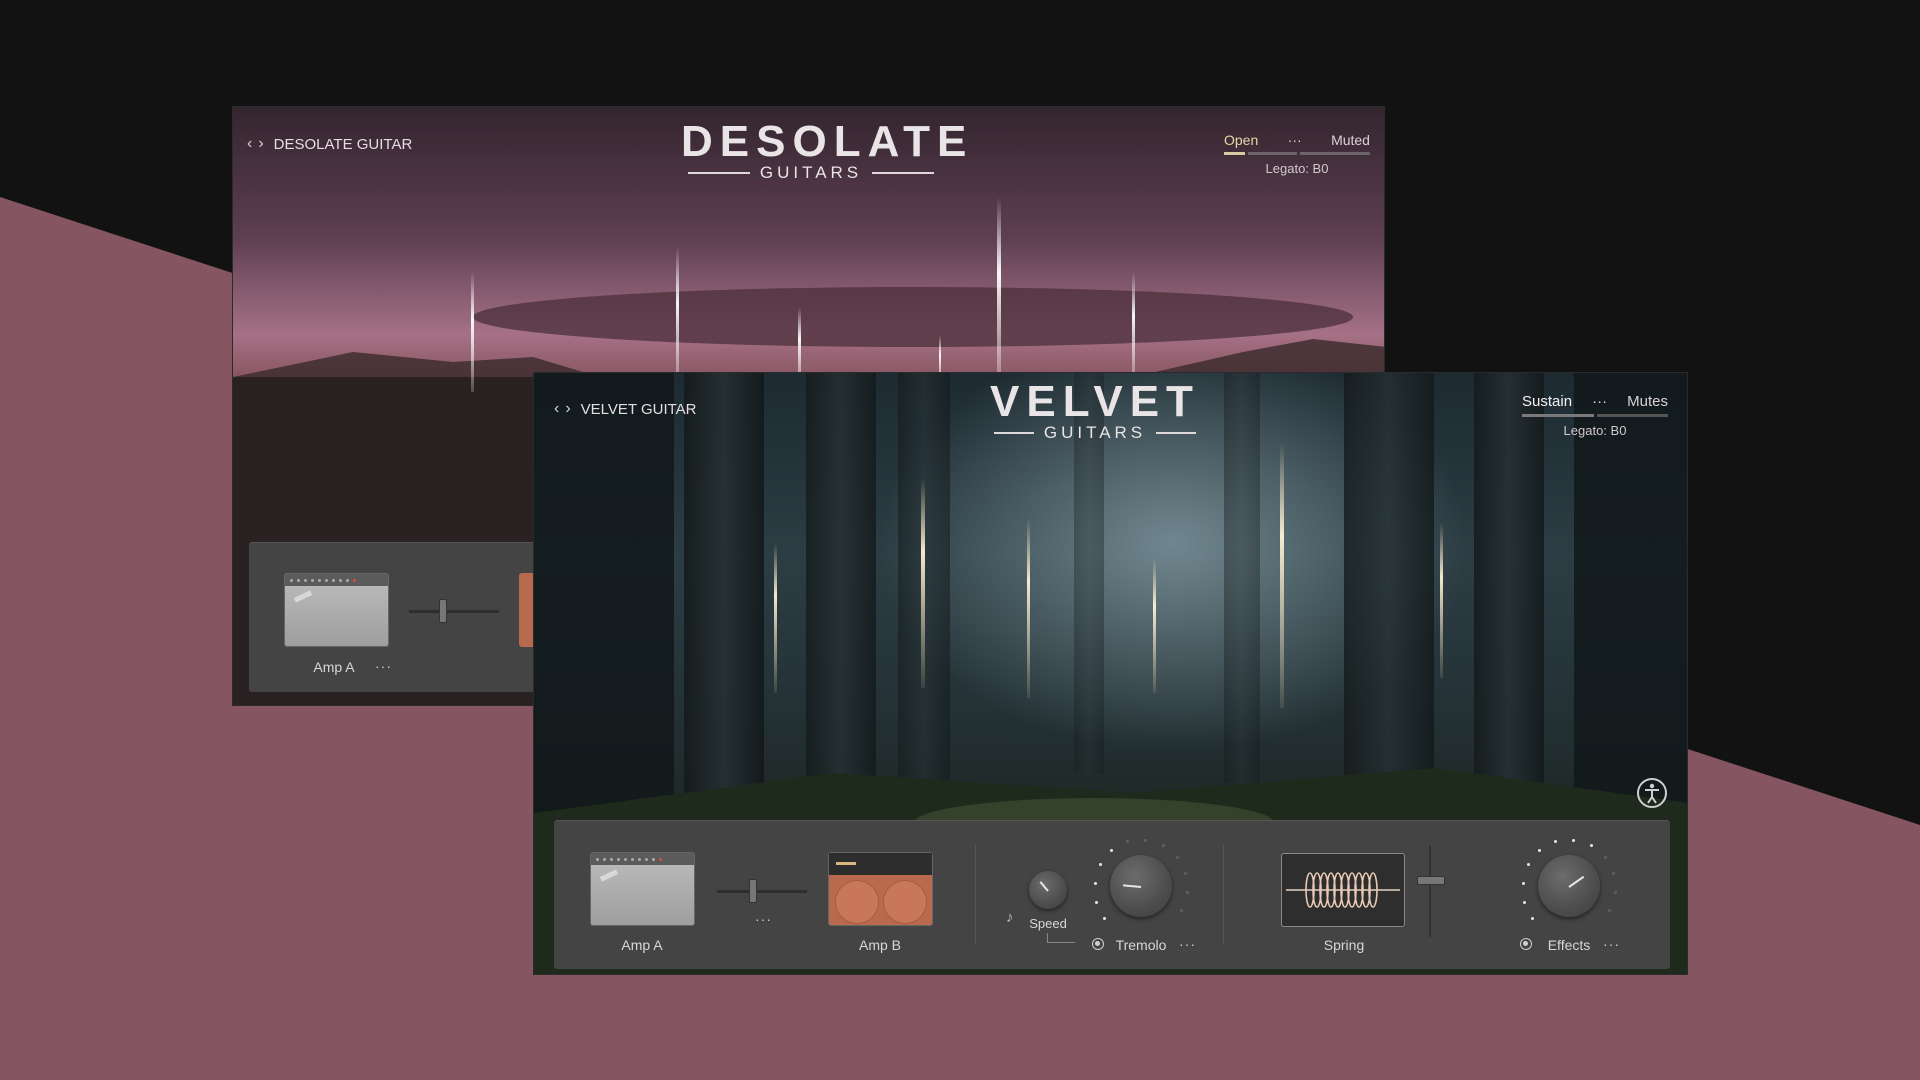 Image resolution: width=1920 pixels, height=1080 pixels. What do you see at coordinates (1430, 891) in the screenshot?
I see `spring-level-track` at bounding box center [1430, 891].